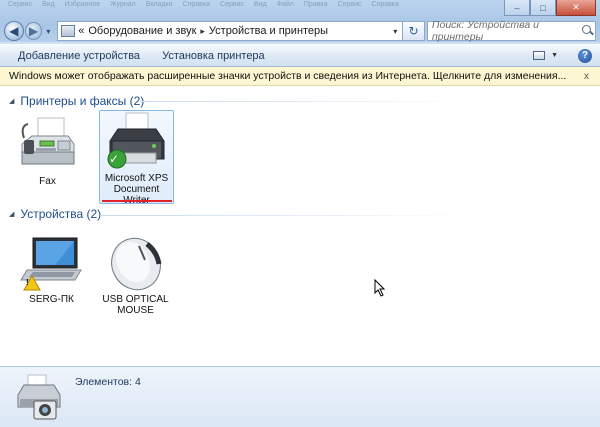 The width and height of the screenshot is (600, 427). Describe the element at coordinates (587, 31) in the screenshot. I see `search-icon` at that location.